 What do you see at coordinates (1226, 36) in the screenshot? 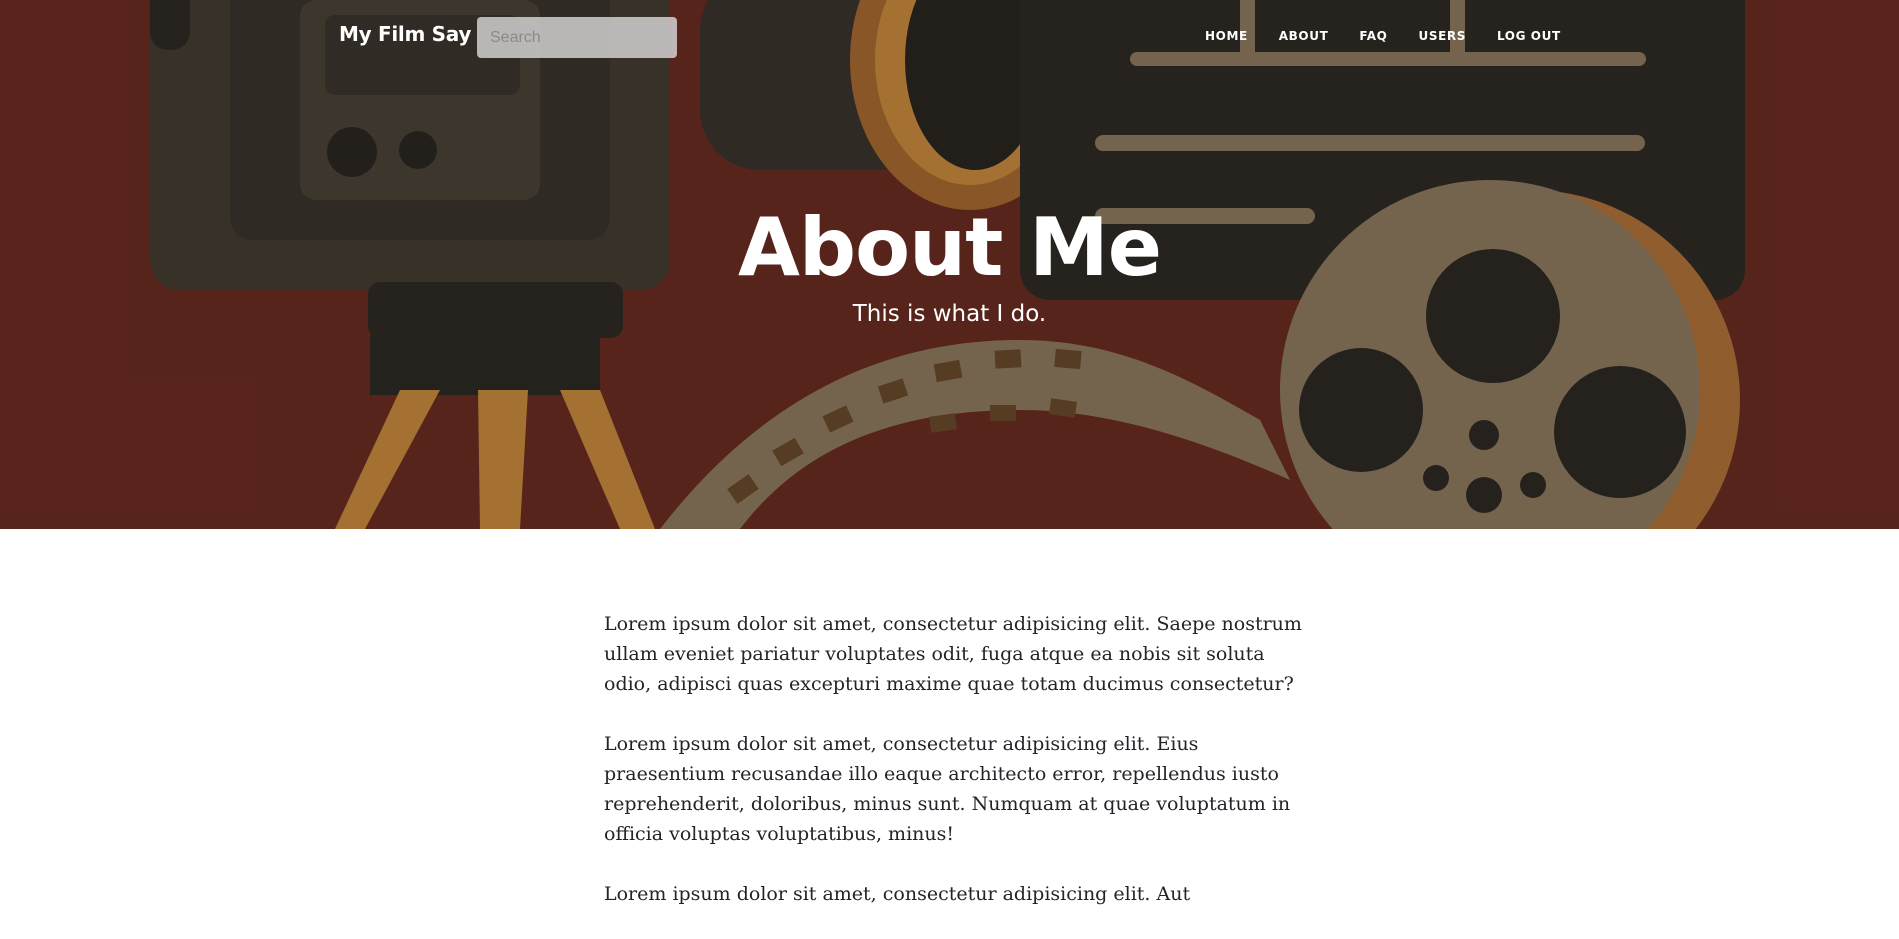
I see `nav-link-home: HOME` at bounding box center [1226, 36].